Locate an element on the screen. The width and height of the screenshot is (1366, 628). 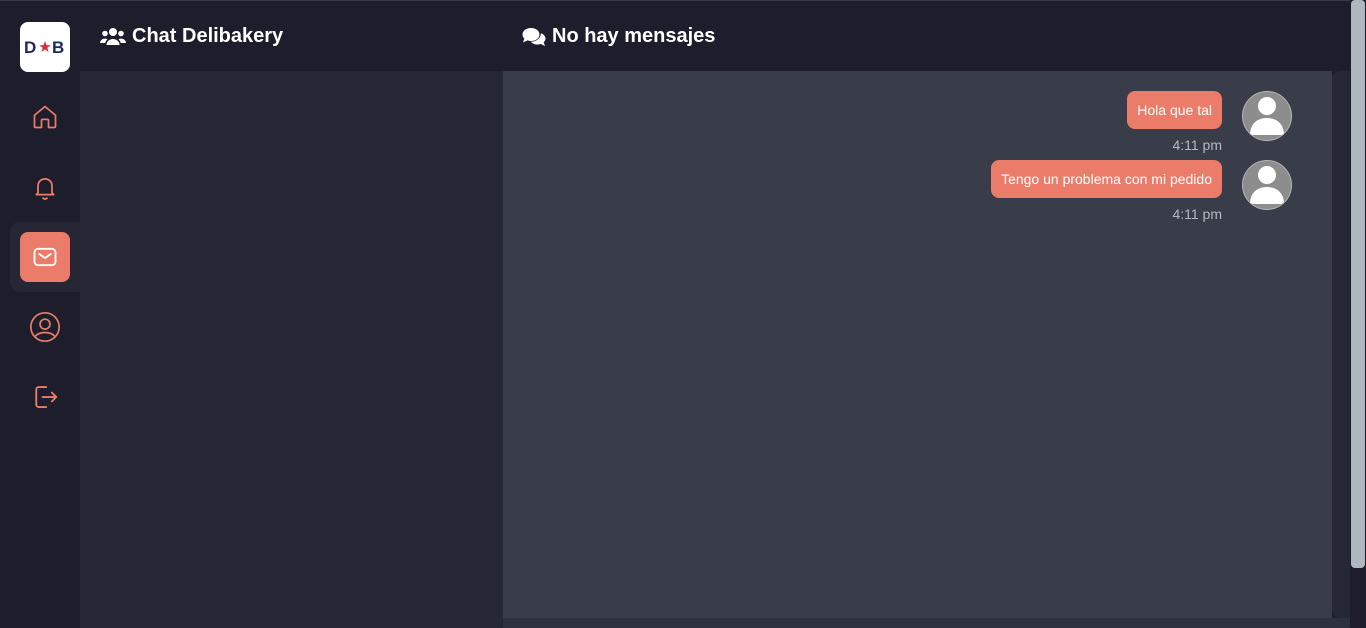
sidebar-item-home is located at coordinates (45, 117).